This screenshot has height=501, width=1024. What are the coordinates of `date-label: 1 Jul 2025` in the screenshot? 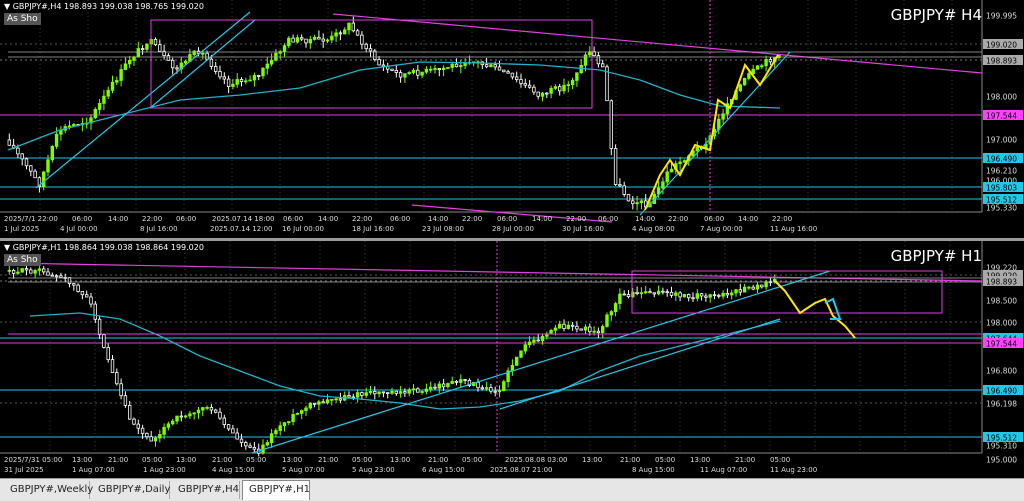 It's located at (21, 229).